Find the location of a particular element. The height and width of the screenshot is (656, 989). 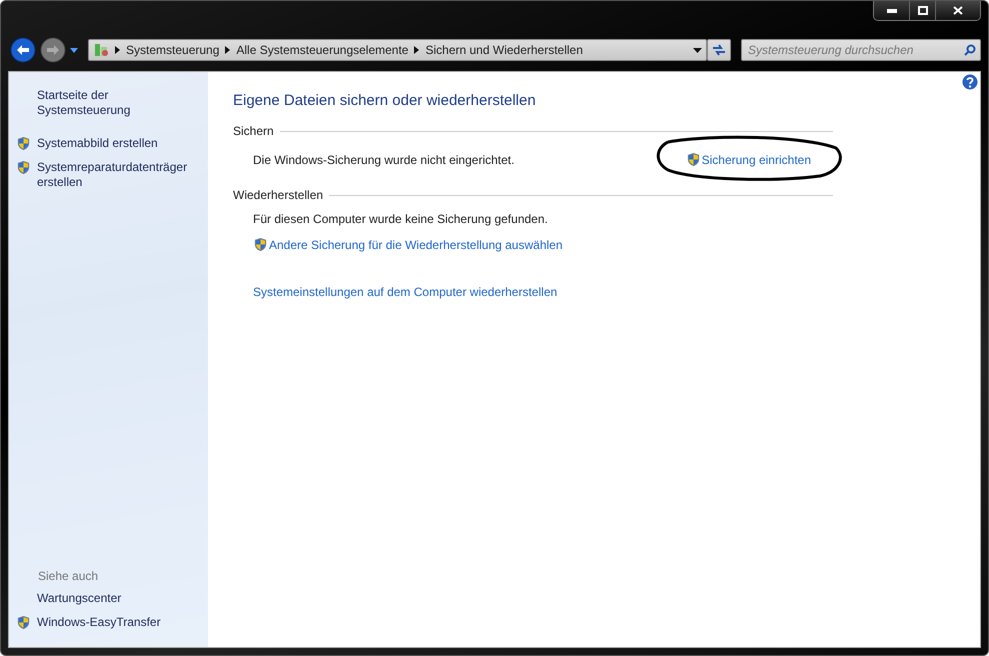

help-button is located at coordinates (970, 82).